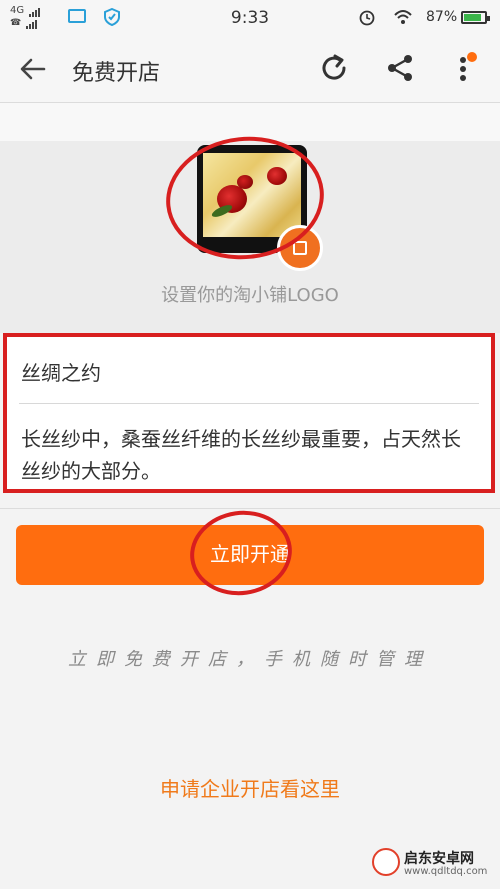  I want to click on more-icon, so click(467, 69).